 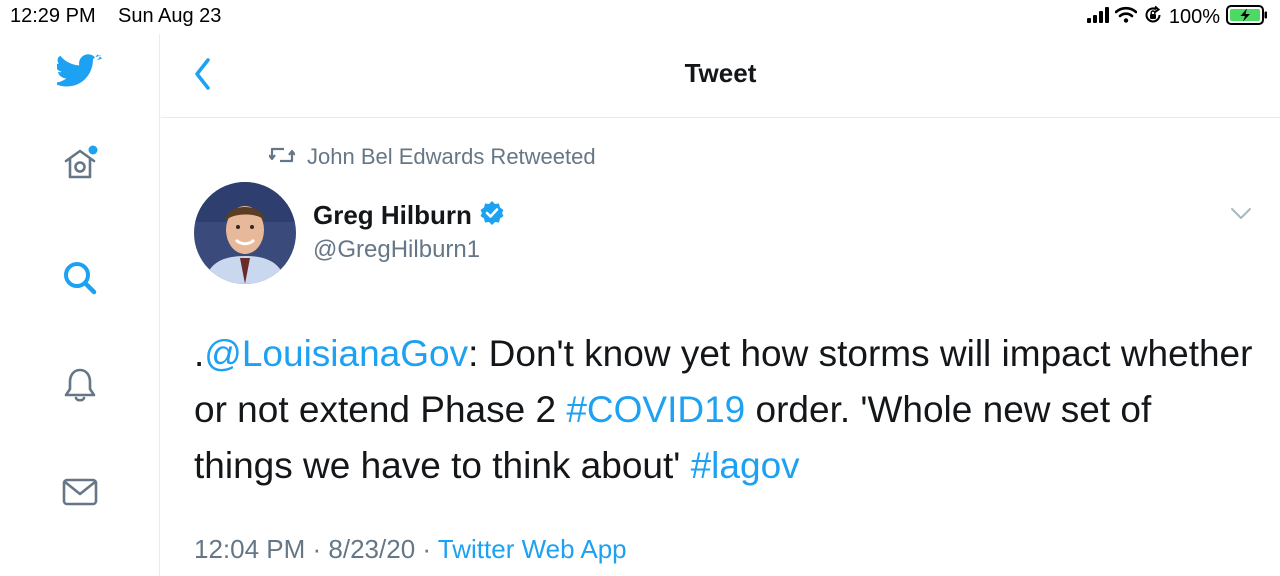 I want to click on status-time: 12:29 PM, so click(x=53, y=16).